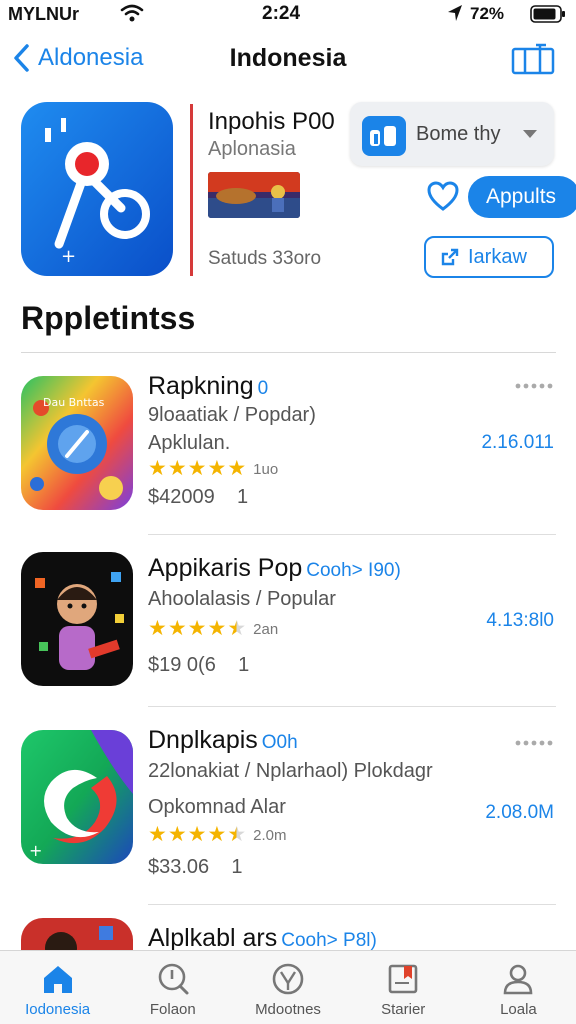  I want to click on tab-saved: Starier, so click(403, 987).